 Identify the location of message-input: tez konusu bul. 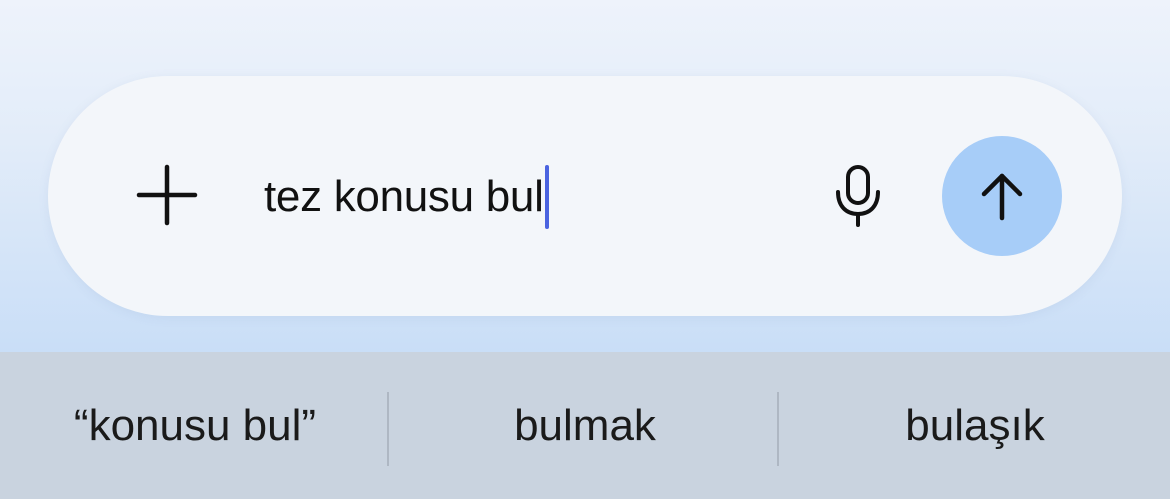
(406, 197).